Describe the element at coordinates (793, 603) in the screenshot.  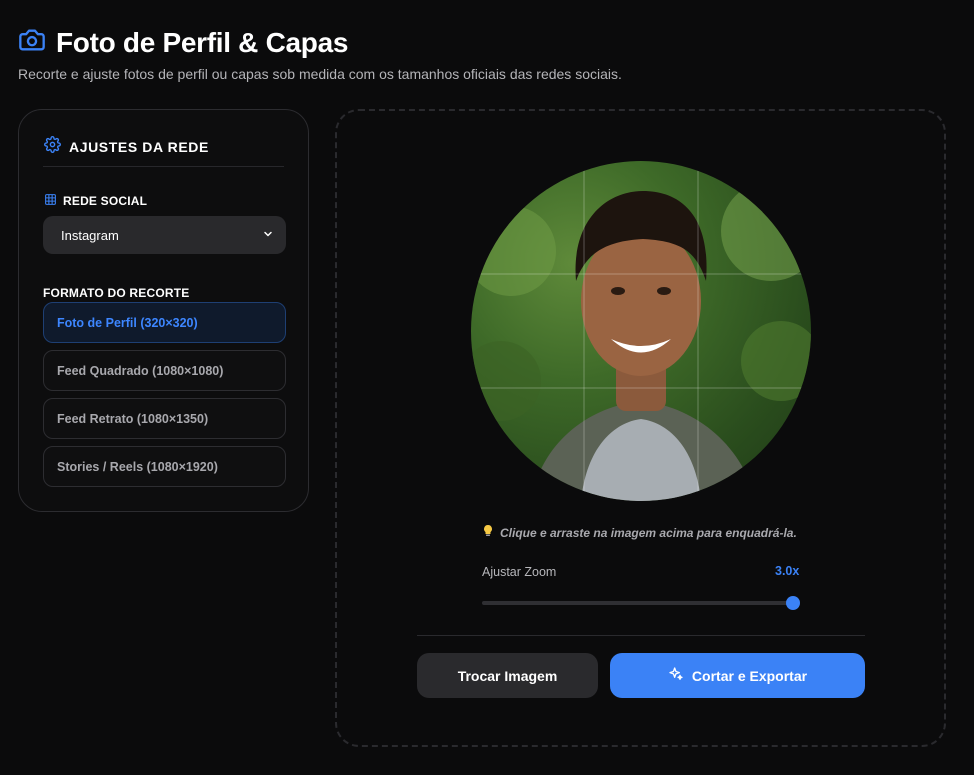
I see `zoom-slider-thumb` at that location.